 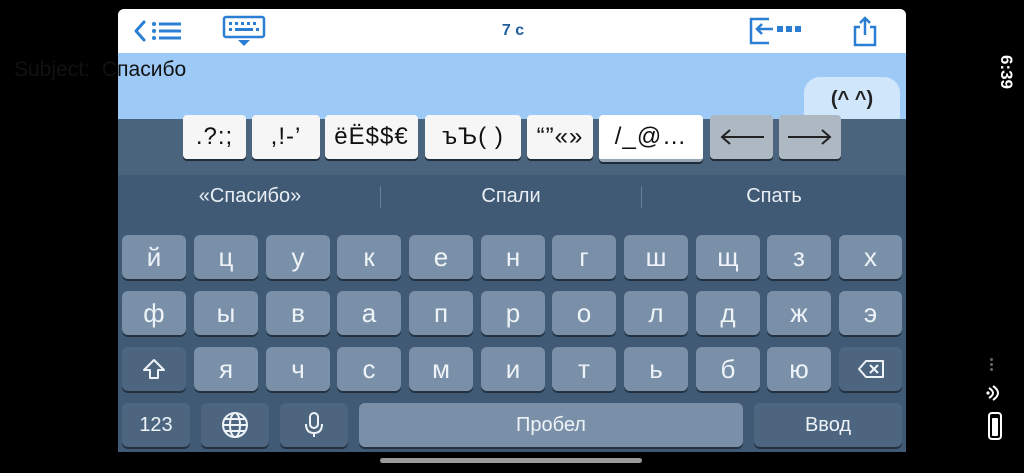 What do you see at coordinates (656, 313) in the screenshot?
I see `key: л` at bounding box center [656, 313].